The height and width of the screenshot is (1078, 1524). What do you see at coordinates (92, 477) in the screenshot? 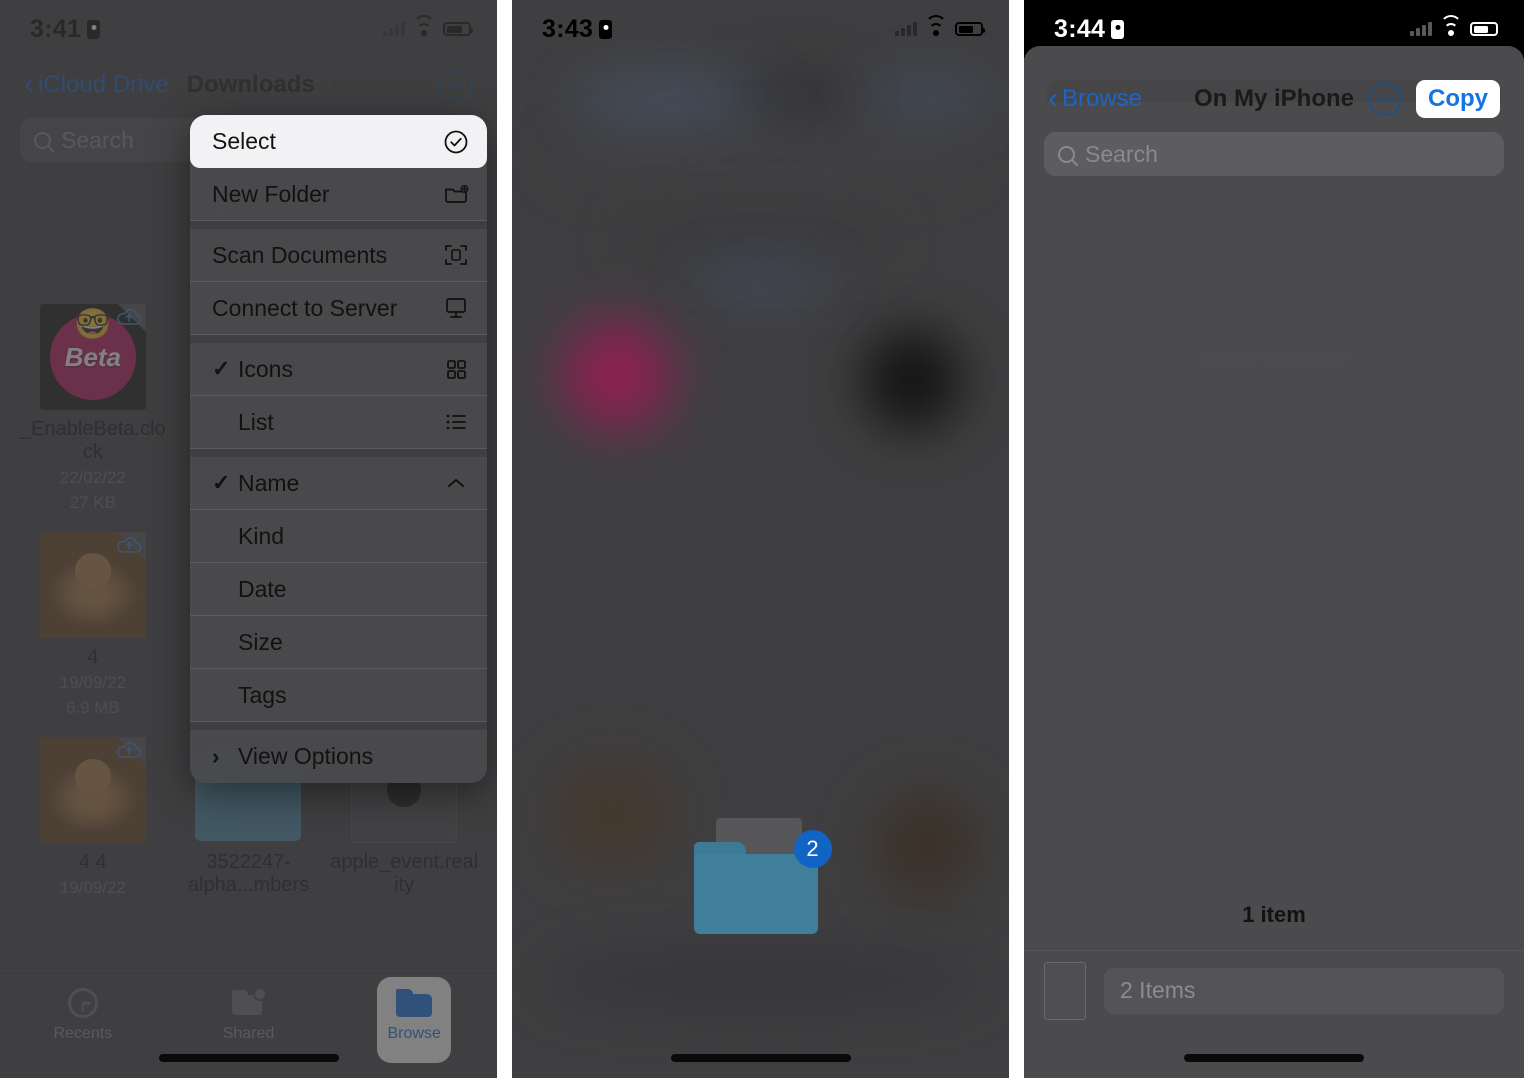
I see `file-date: 22/02/22` at bounding box center [92, 477].